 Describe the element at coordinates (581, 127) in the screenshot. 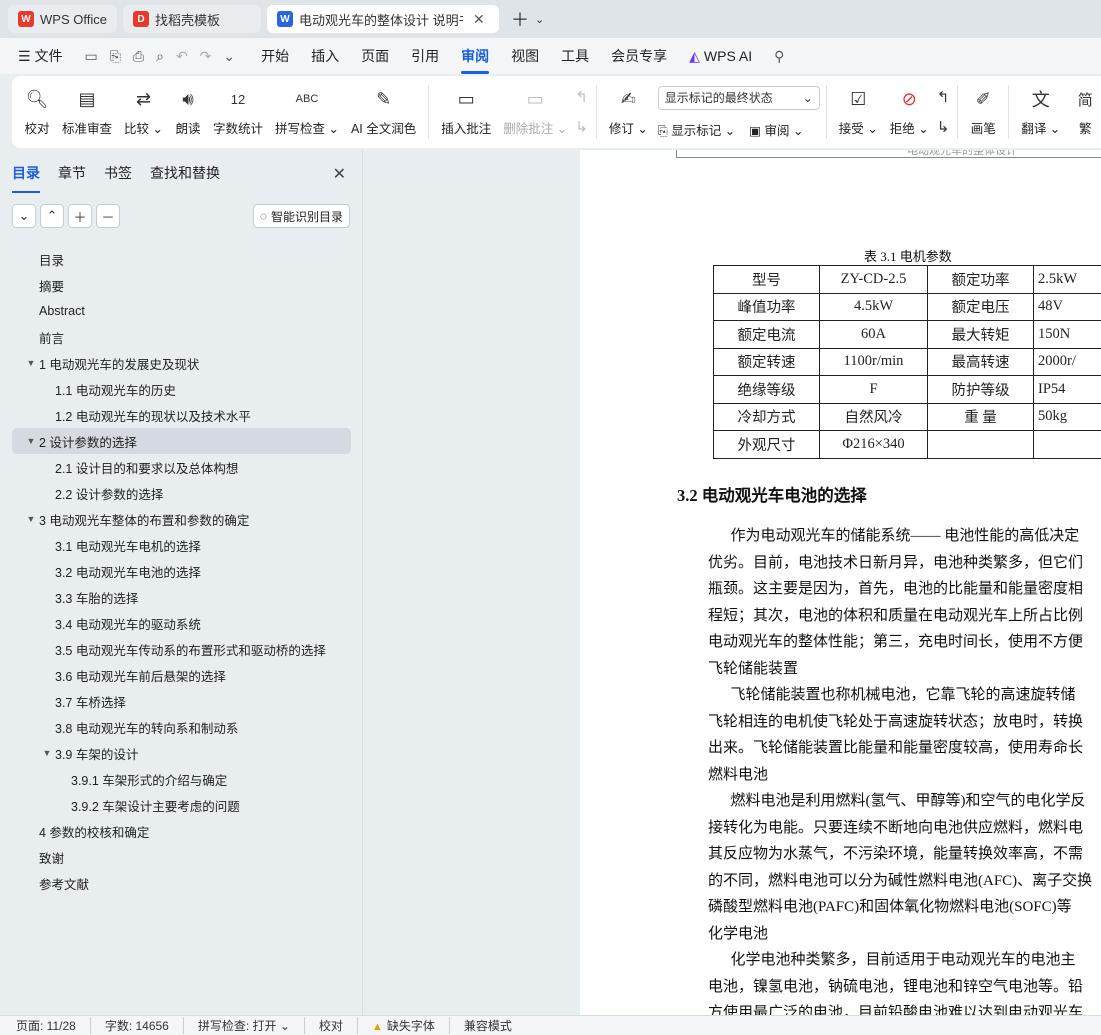

I see `next-comment-icon: ↳` at that location.